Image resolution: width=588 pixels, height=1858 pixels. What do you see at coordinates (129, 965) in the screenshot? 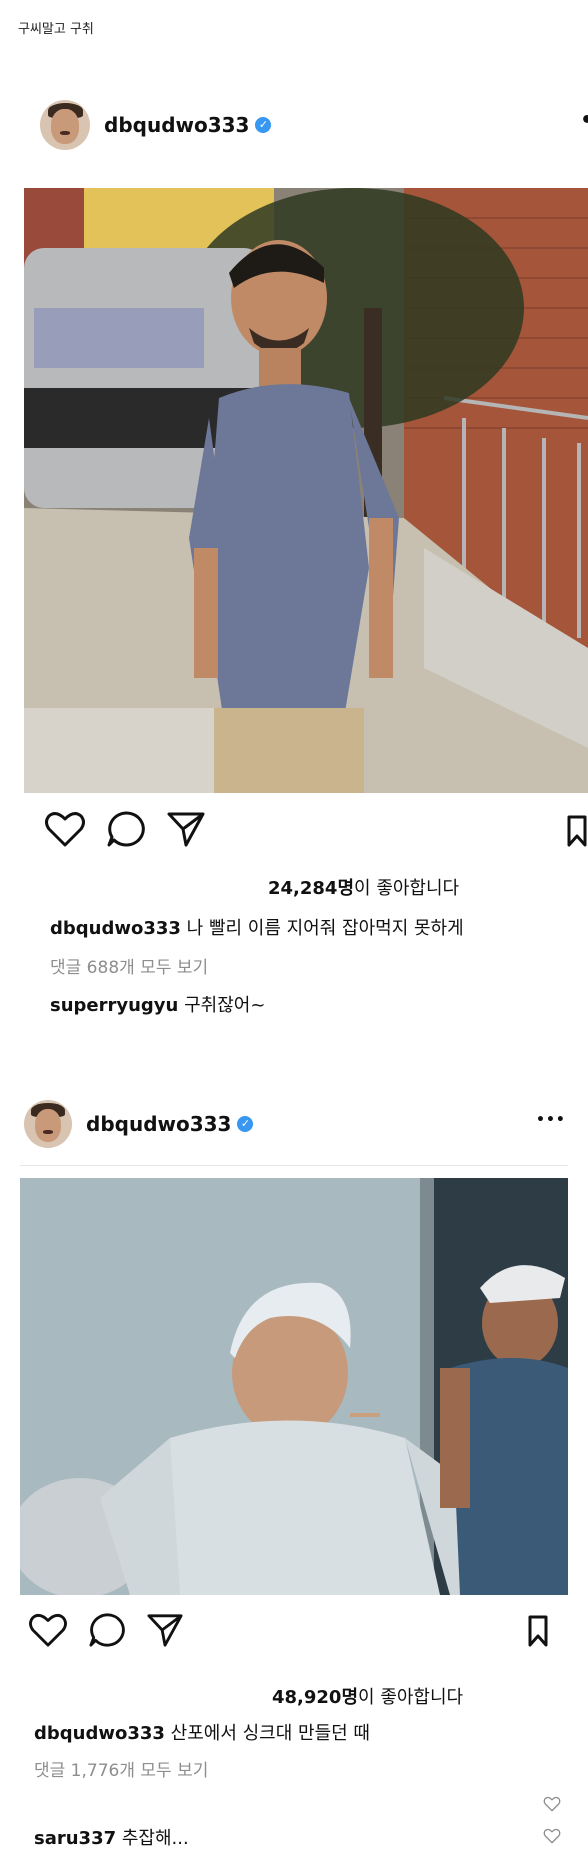
I see `view-comments-link: 댓글 688개 모두 보기` at bounding box center [129, 965].